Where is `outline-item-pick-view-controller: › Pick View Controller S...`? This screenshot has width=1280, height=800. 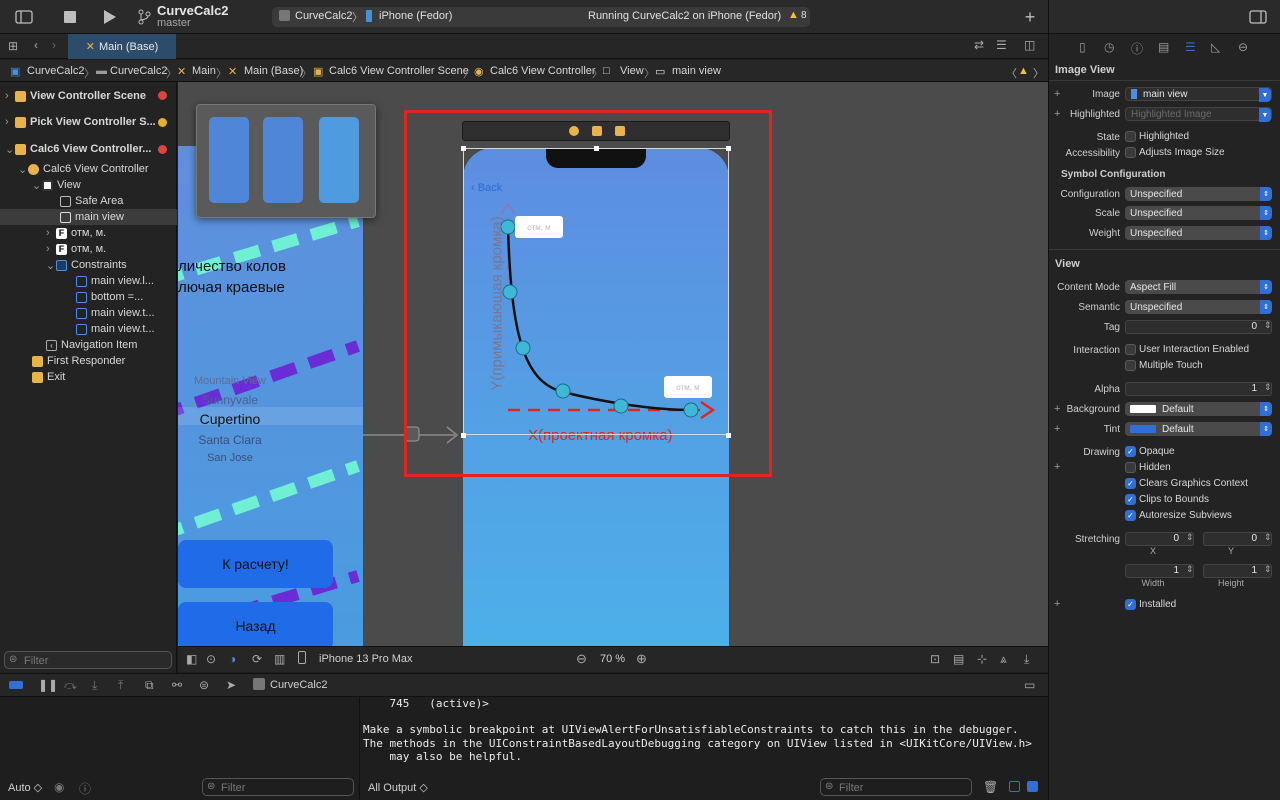
outline-item-pick-view-controller: › Pick View Controller S... is located at coordinates (80, 122).